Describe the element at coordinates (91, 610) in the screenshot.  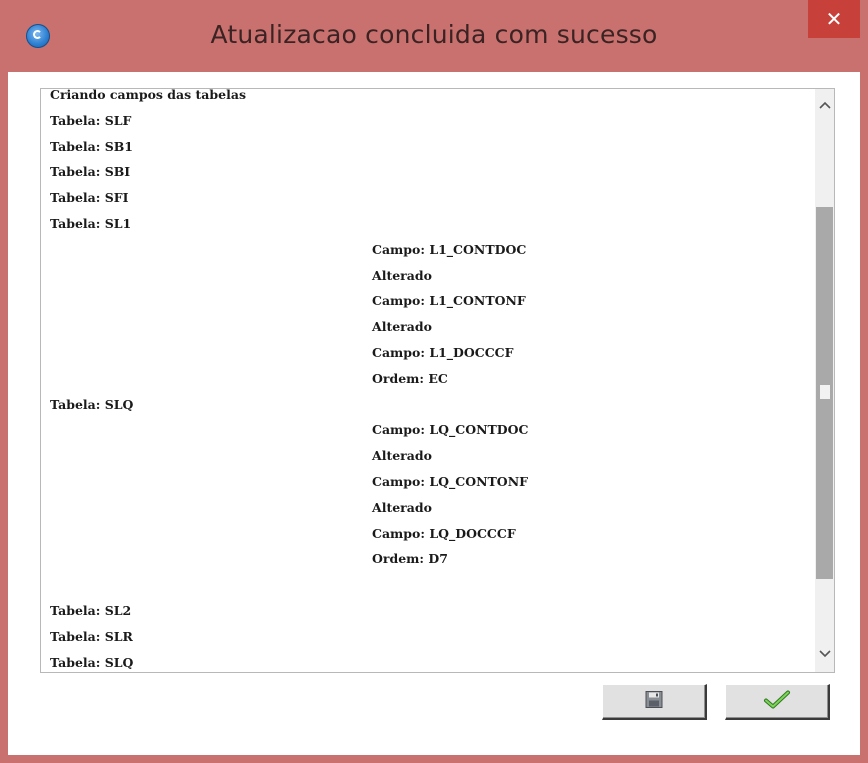
I see `log-line: Tabela: SL2` at that location.